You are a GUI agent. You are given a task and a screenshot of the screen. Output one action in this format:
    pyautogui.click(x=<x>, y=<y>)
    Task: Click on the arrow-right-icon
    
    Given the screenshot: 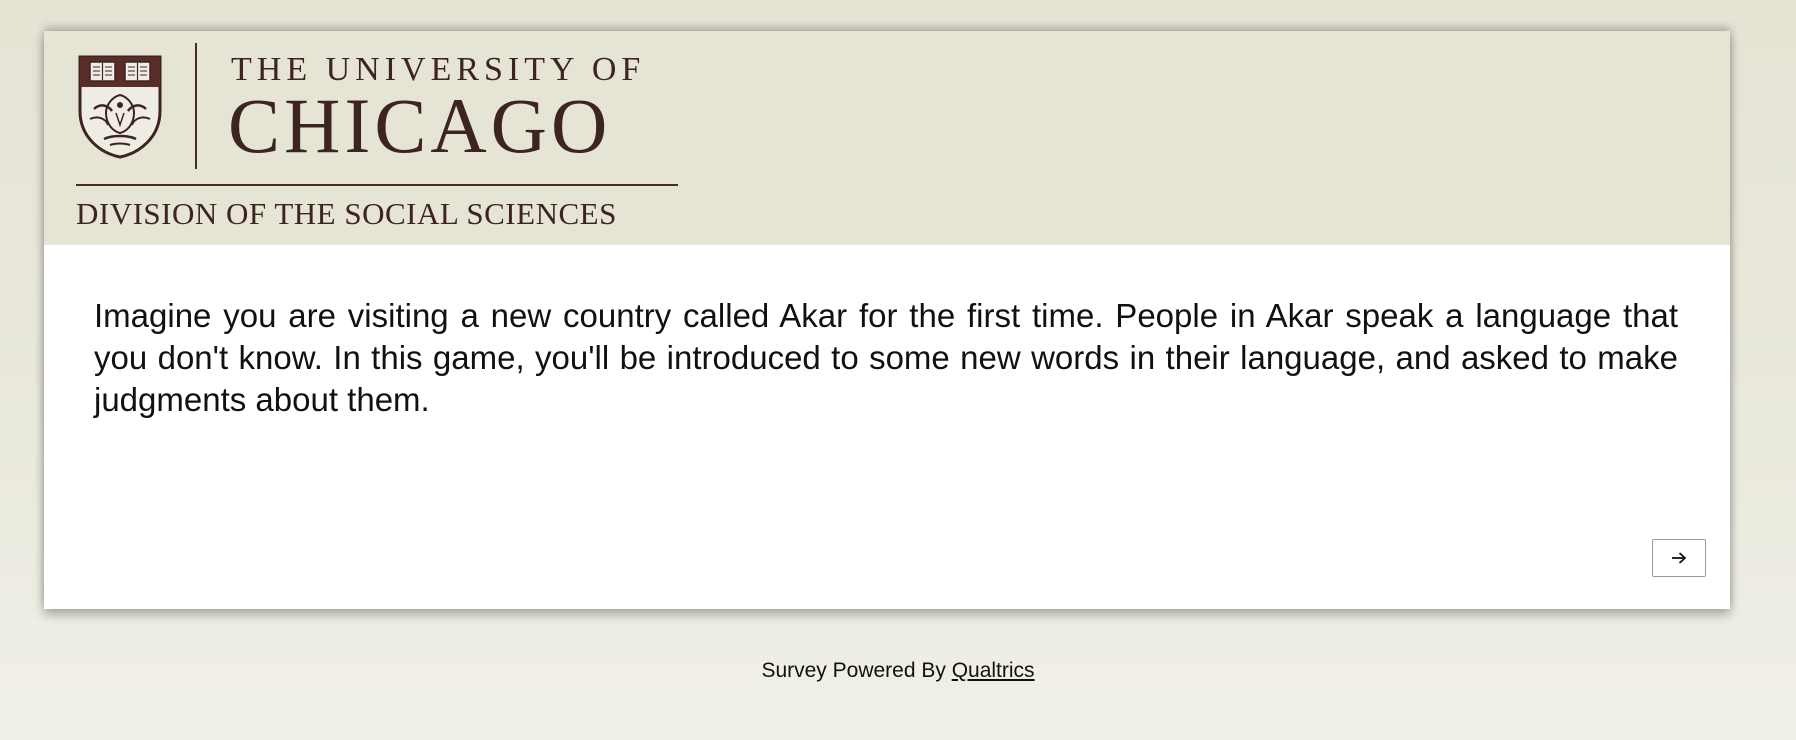 What is the action you would take?
    pyautogui.click(x=1679, y=558)
    